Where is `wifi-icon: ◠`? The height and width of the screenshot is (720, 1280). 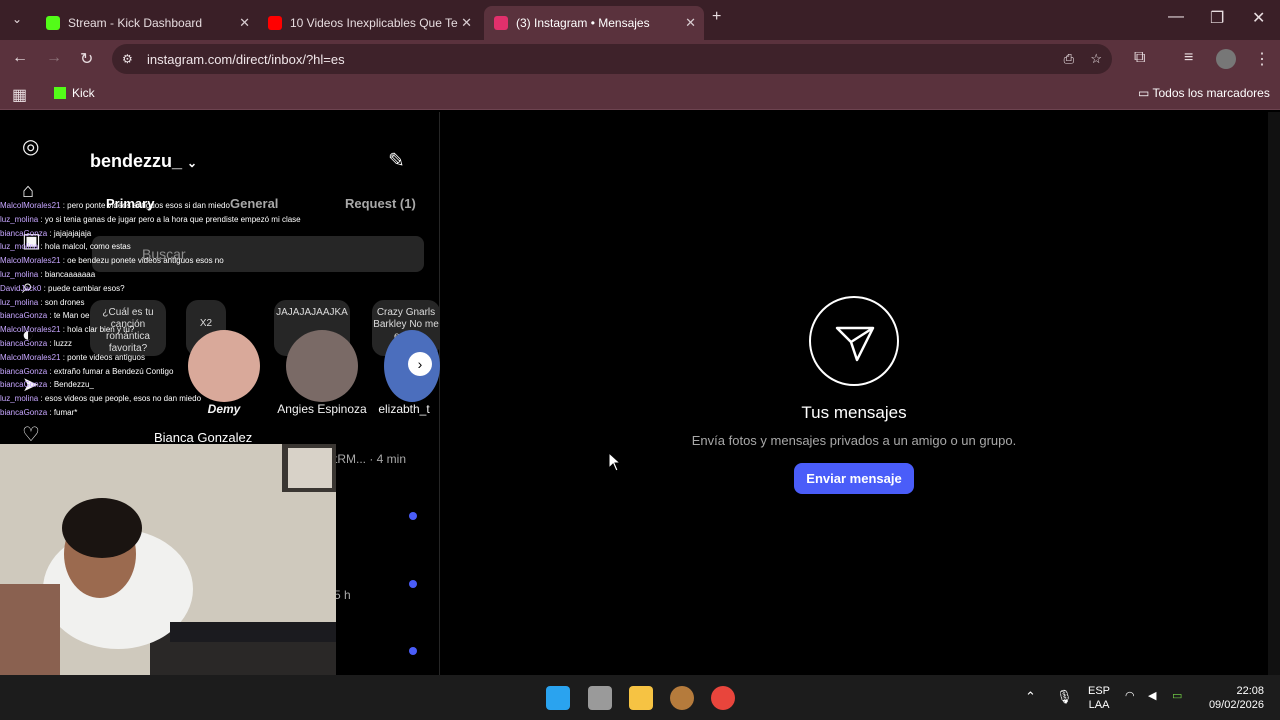 wifi-icon: ◠ is located at coordinates (1130, 695).